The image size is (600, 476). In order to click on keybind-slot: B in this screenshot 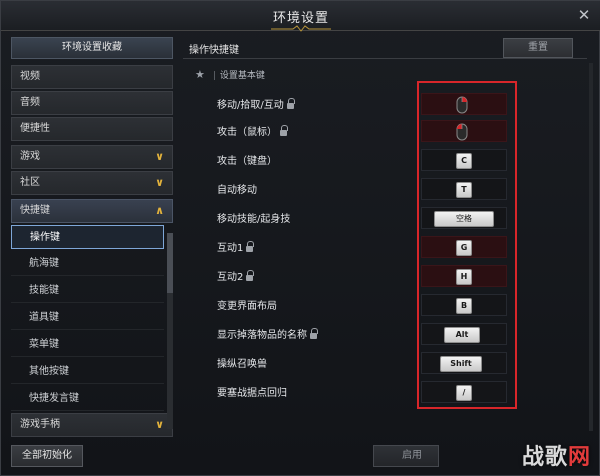, I will do `click(464, 305)`.